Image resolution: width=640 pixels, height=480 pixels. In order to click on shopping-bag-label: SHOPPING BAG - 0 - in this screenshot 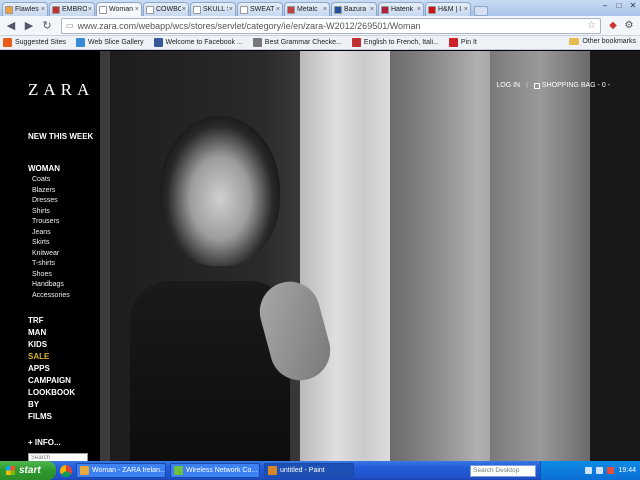, I will do `click(575, 85)`.